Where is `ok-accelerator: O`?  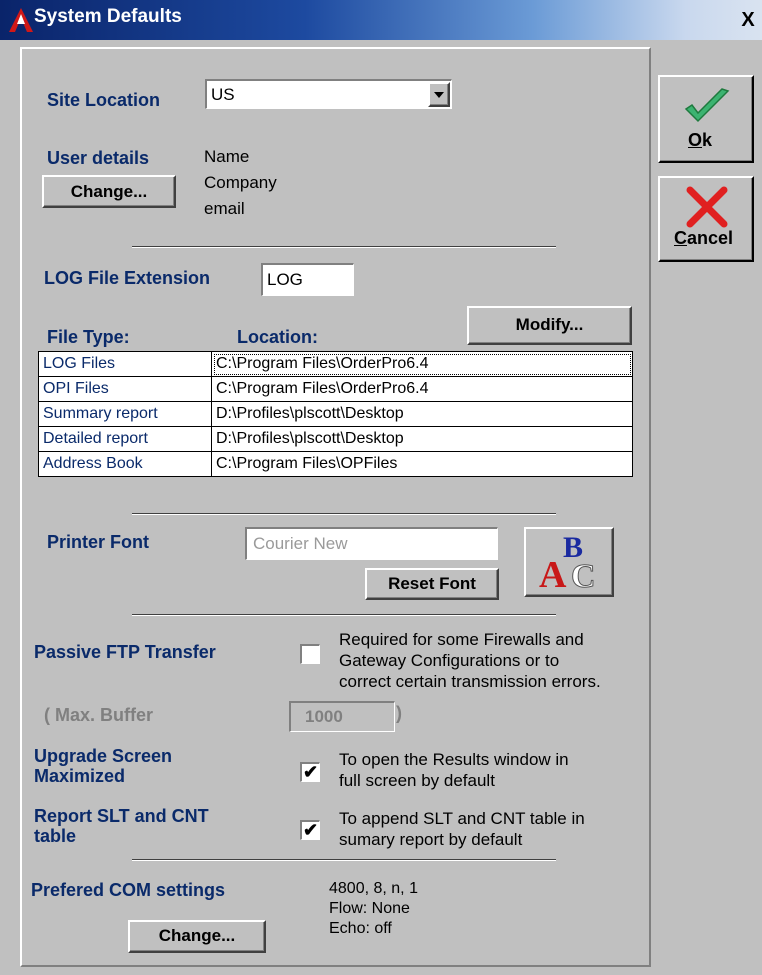 ok-accelerator: O is located at coordinates (695, 140).